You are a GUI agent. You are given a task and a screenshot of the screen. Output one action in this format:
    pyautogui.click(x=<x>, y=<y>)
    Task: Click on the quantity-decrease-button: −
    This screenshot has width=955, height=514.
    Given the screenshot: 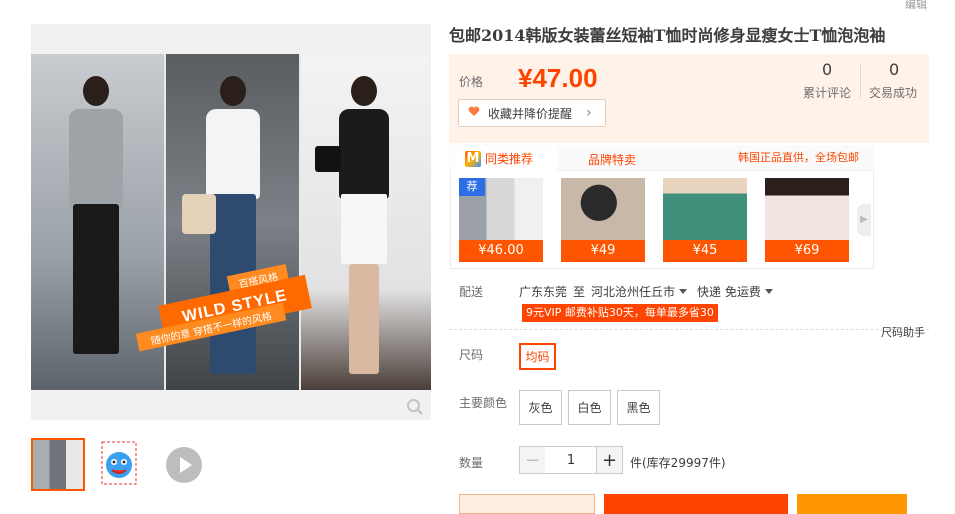 What is the action you would take?
    pyautogui.click(x=532, y=460)
    